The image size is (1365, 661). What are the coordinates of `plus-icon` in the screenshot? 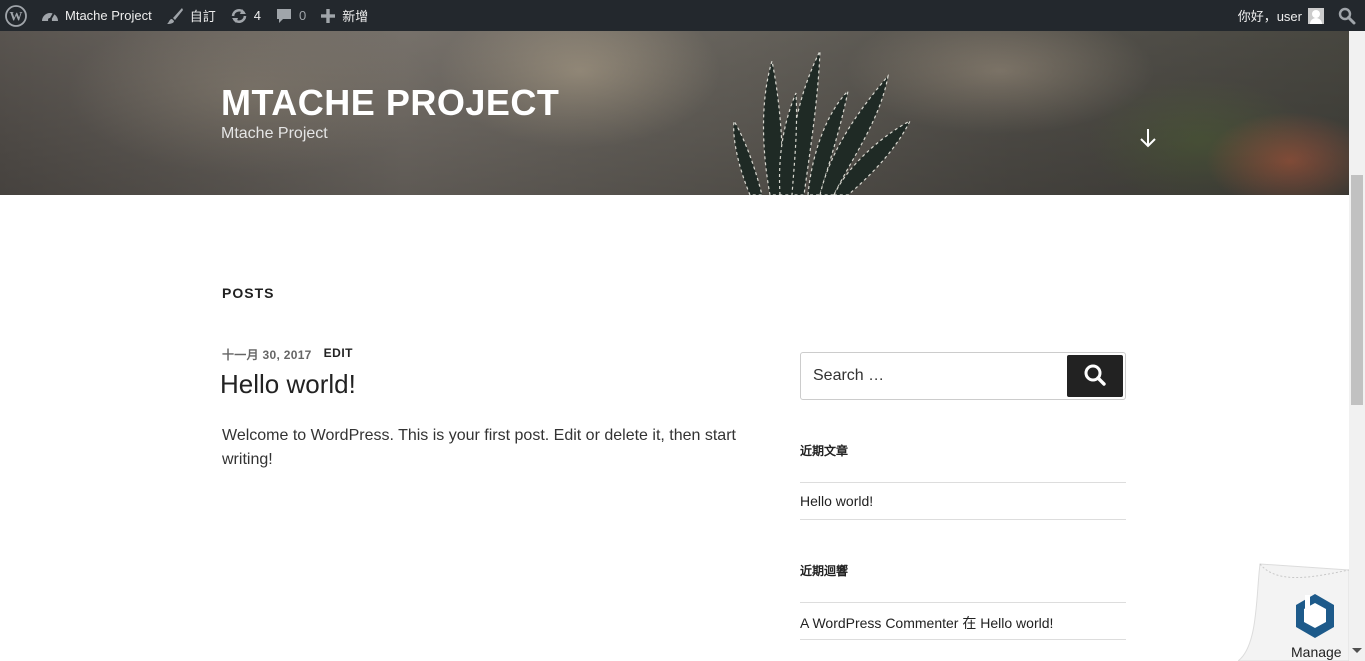 It's located at (328, 16).